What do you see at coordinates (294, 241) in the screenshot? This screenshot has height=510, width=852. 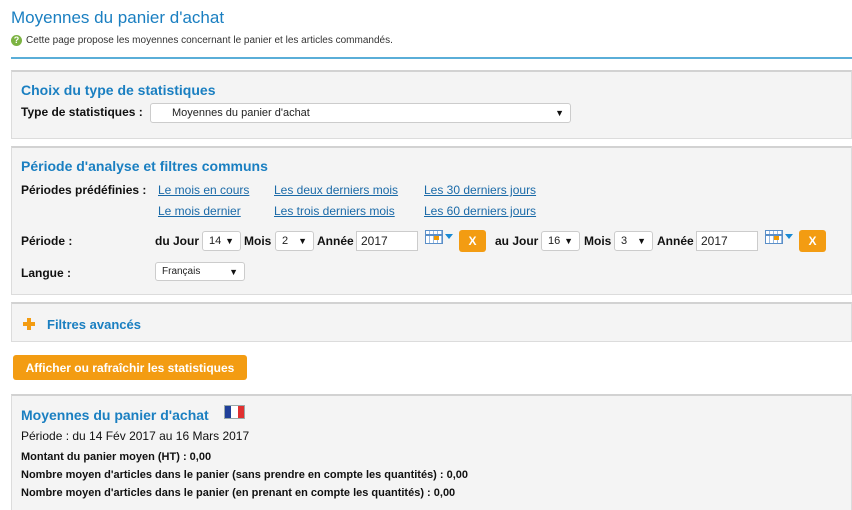 I see `from-month-select: 2 ▼` at bounding box center [294, 241].